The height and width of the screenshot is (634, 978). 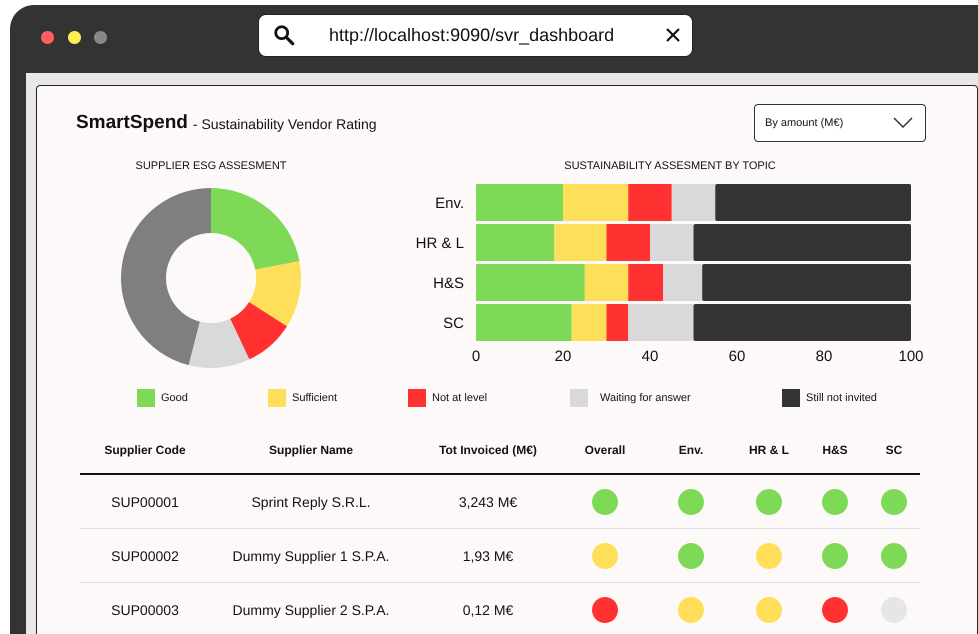 What do you see at coordinates (145, 449) in the screenshot?
I see `column-header: Supplier Code` at bounding box center [145, 449].